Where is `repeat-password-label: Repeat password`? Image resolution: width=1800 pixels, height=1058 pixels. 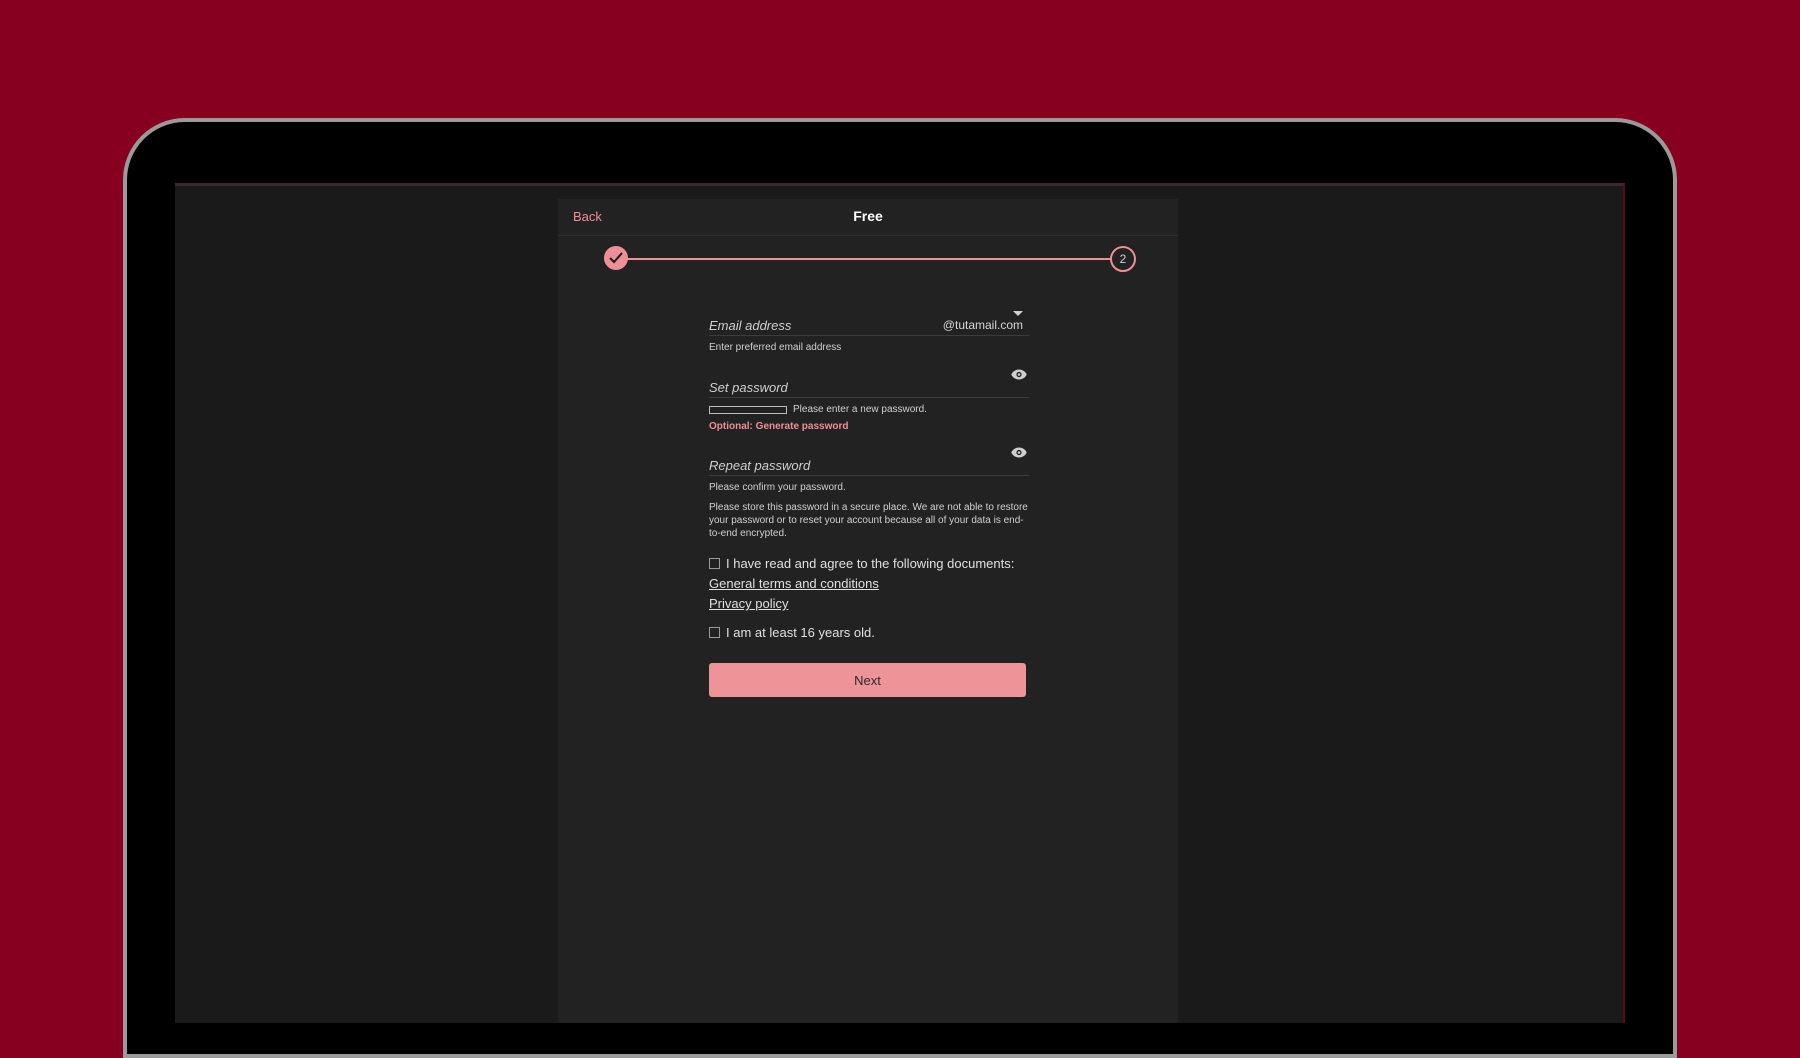 repeat-password-label: Repeat password is located at coordinates (760, 465).